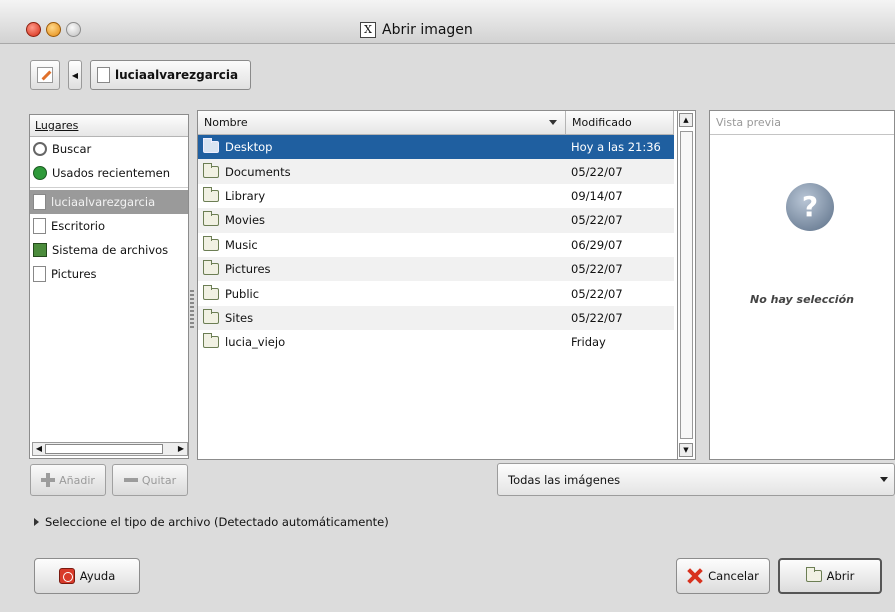 The image size is (895, 612). Describe the element at coordinates (77, 480) in the screenshot. I see `add-bookmark-label: Añadir` at that location.